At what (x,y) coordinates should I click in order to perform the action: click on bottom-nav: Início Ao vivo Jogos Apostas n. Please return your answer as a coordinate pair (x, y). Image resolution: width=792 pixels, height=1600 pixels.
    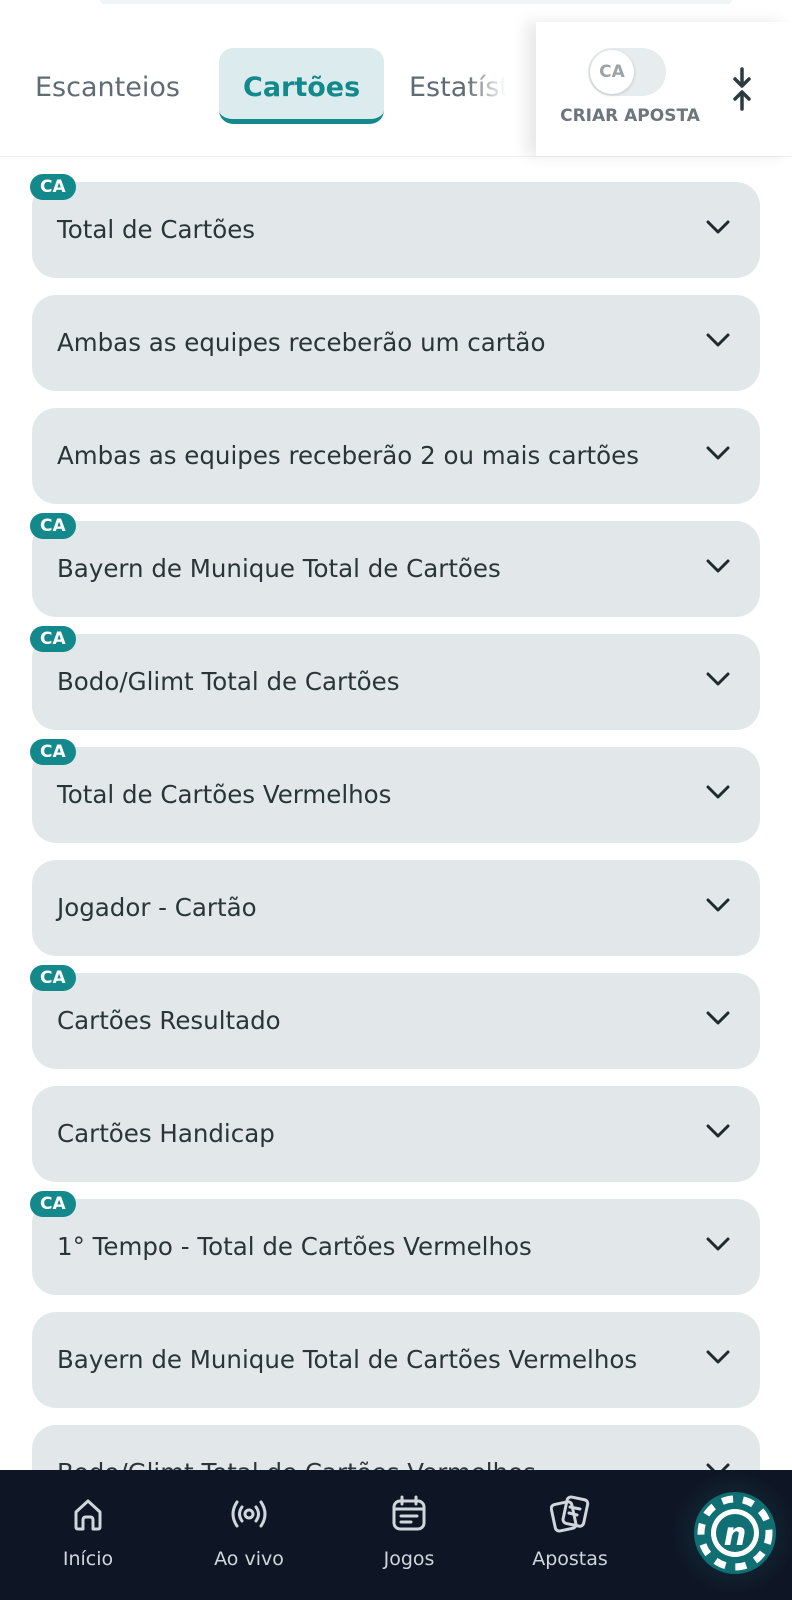
    Looking at the image, I should click on (396, 1535).